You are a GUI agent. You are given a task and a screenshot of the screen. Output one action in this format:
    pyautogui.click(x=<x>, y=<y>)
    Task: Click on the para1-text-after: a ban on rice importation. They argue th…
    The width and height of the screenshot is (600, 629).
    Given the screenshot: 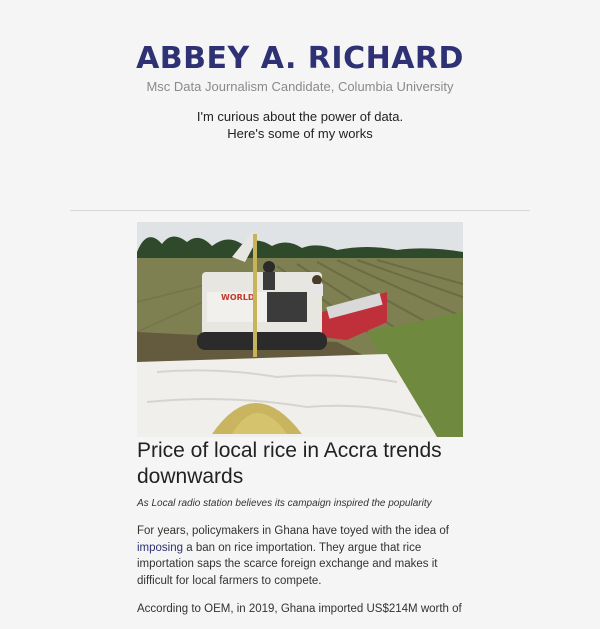 What is the action you would take?
    pyautogui.click(x=287, y=564)
    